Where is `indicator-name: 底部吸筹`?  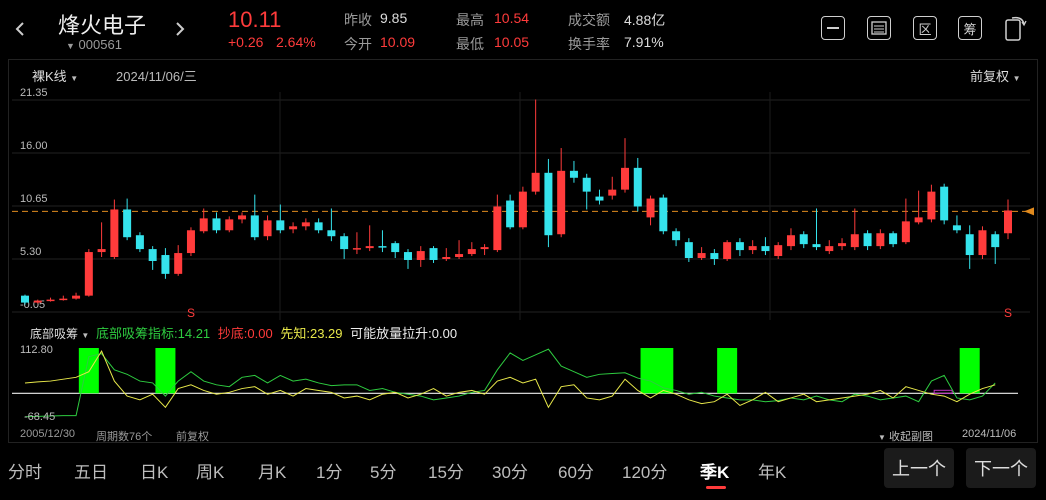 indicator-name: 底部吸筹 is located at coordinates (54, 334).